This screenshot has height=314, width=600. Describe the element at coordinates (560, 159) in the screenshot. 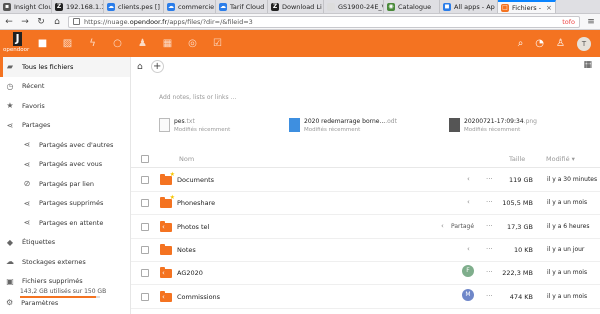

I see `col-modified: Modifié ▾` at that location.